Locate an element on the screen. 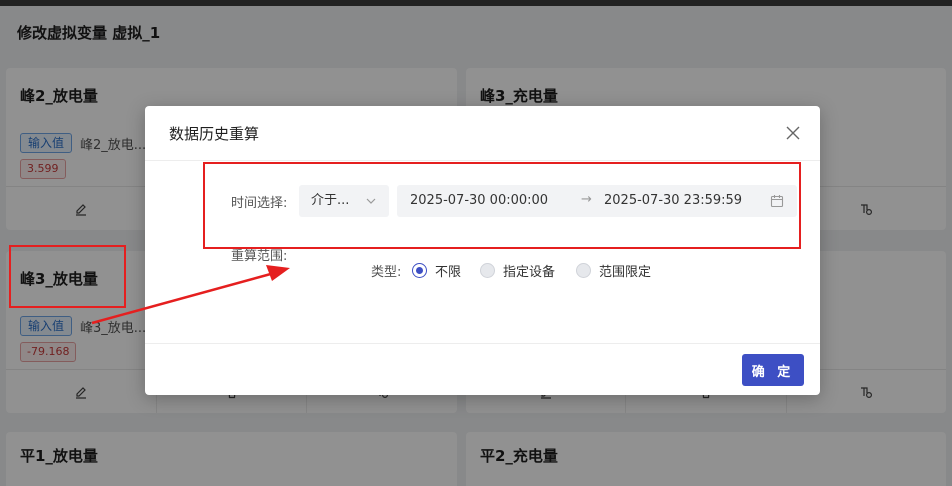  close-button is located at coordinates (793, 133).